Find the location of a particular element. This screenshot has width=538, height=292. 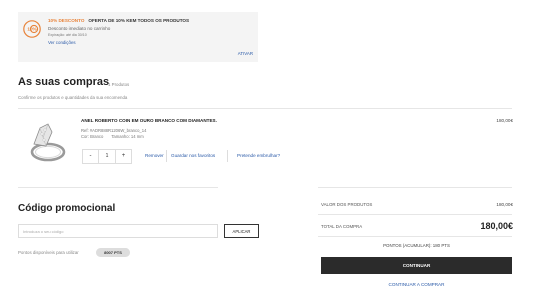

summary-total-divider is located at coordinates (415, 236).